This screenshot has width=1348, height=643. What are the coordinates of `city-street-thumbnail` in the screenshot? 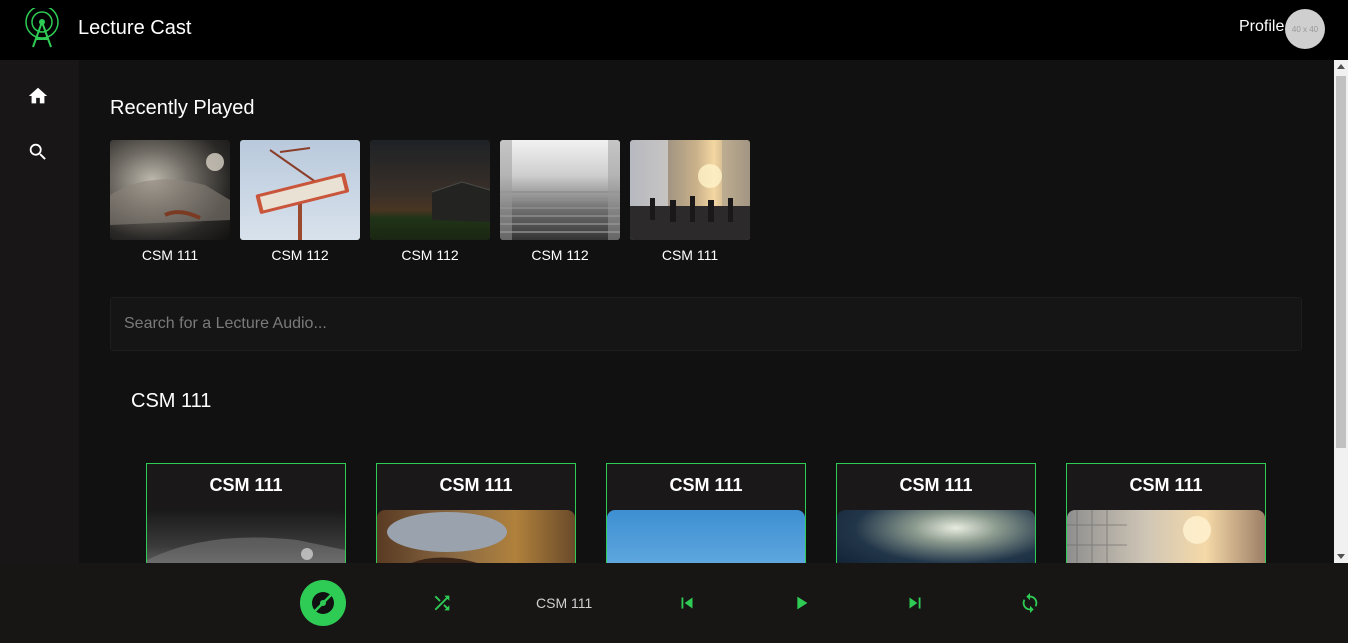 It's located at (690, 190).